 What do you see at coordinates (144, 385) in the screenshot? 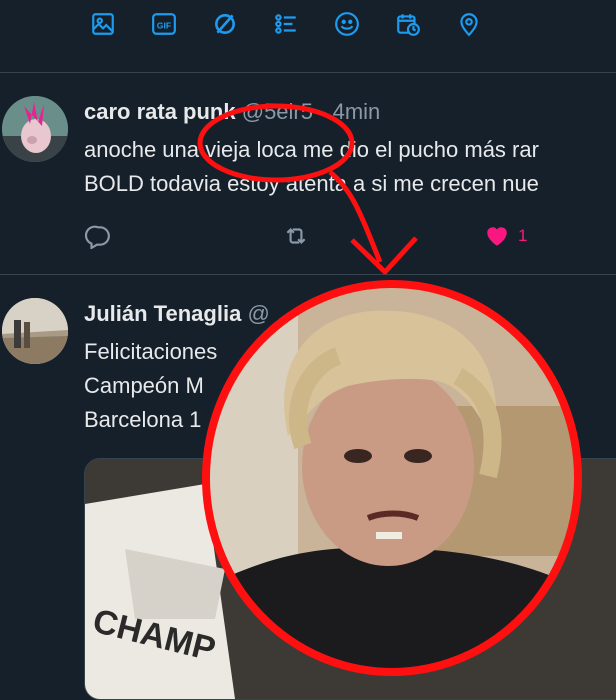
I see `tweet-text-line-2: Campeón M` at bounding box center [144, 385].